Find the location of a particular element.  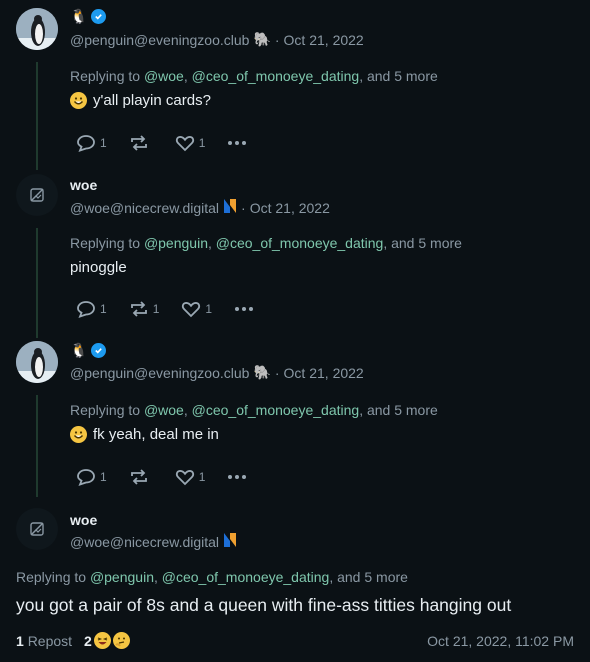

repost-info: 1 Repost is located at coordinates (44, 641).